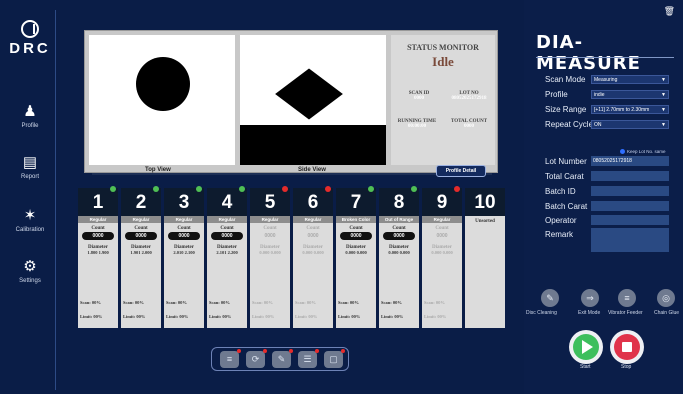 This screenshot has height=394, width=683. I want to click on bin-number: 8, so click(399, 202).